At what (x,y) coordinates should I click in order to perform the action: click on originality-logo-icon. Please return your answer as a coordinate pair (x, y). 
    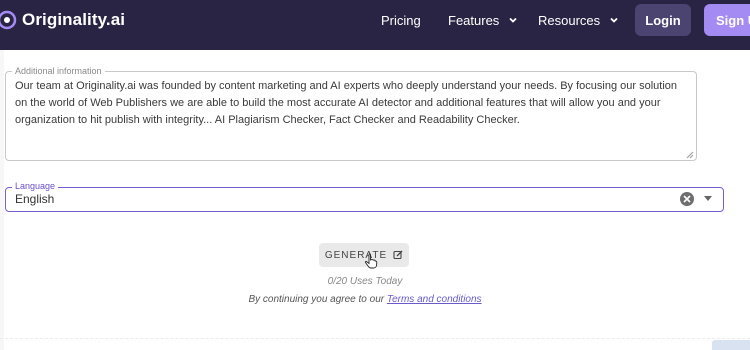
    Looking at the image, I should click on (8, 20).